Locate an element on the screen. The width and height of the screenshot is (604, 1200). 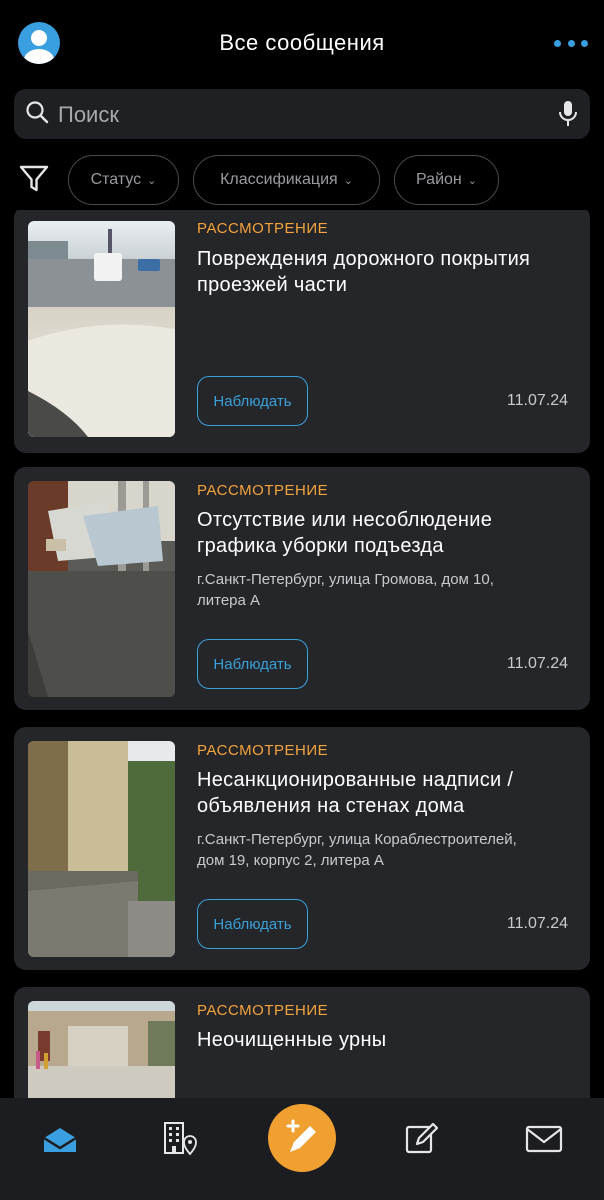
card-title-line: графика уборки подъезда is located at coordinates (320, 546).